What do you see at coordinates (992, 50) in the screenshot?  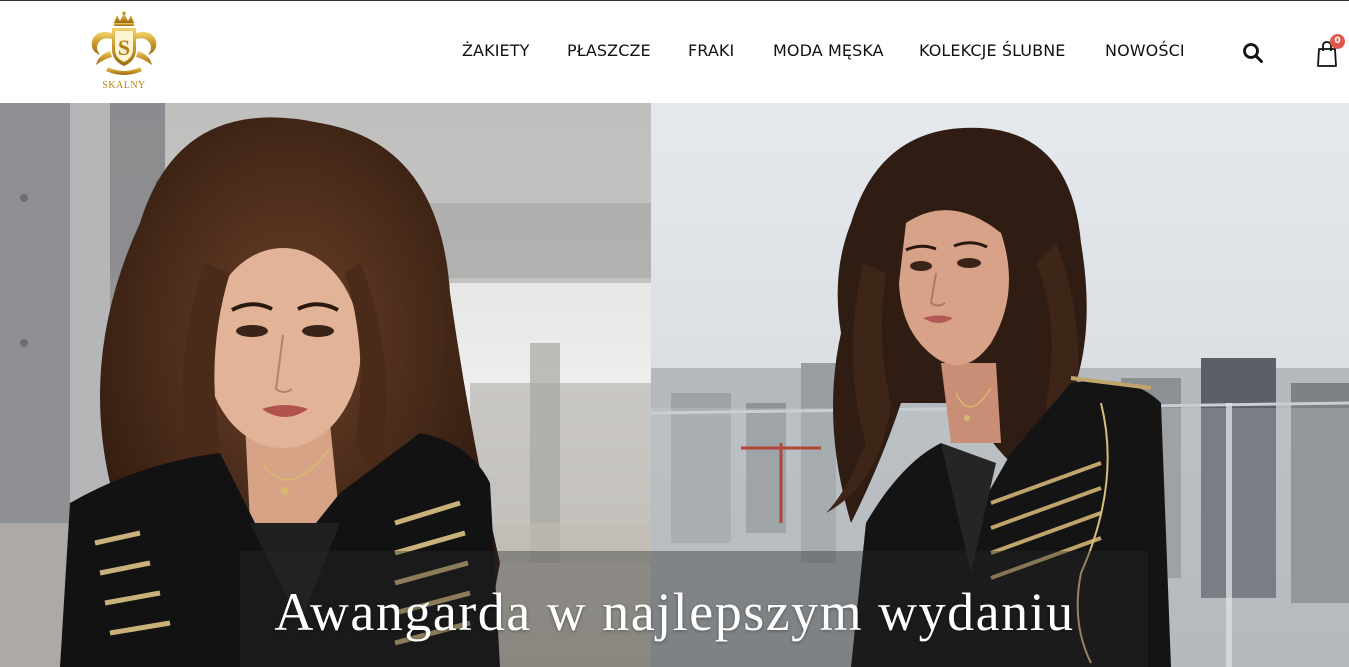 I see `nav-item-kolekcje-slubne: KOLEKCJE ŚLUBNE` at bounding box center [992, 50].